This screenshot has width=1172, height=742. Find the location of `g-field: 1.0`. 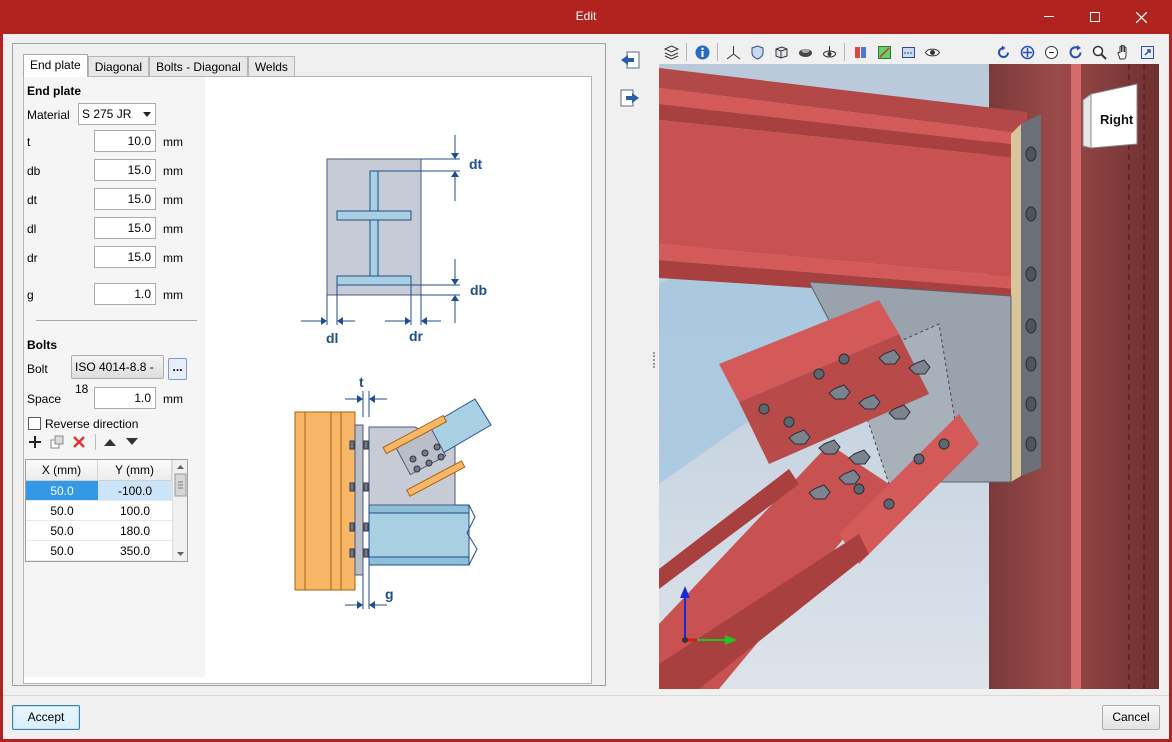

g-field: 1.0 is located at coordinates (125, 294).